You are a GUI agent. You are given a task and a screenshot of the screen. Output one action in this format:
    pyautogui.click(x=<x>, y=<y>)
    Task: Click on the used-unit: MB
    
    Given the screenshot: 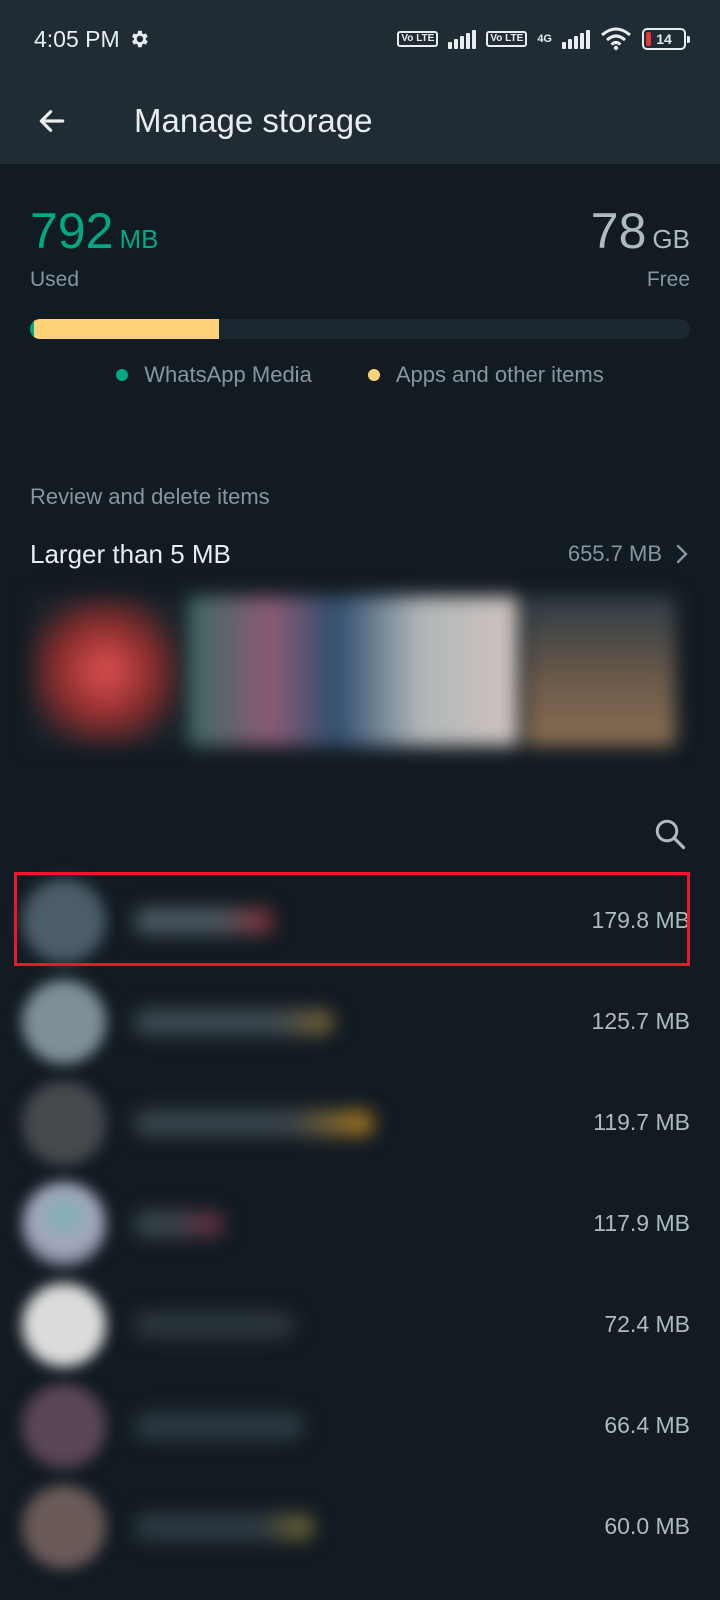 What is the action you would take?
    pyautogui.click(x=139, y=239)
    